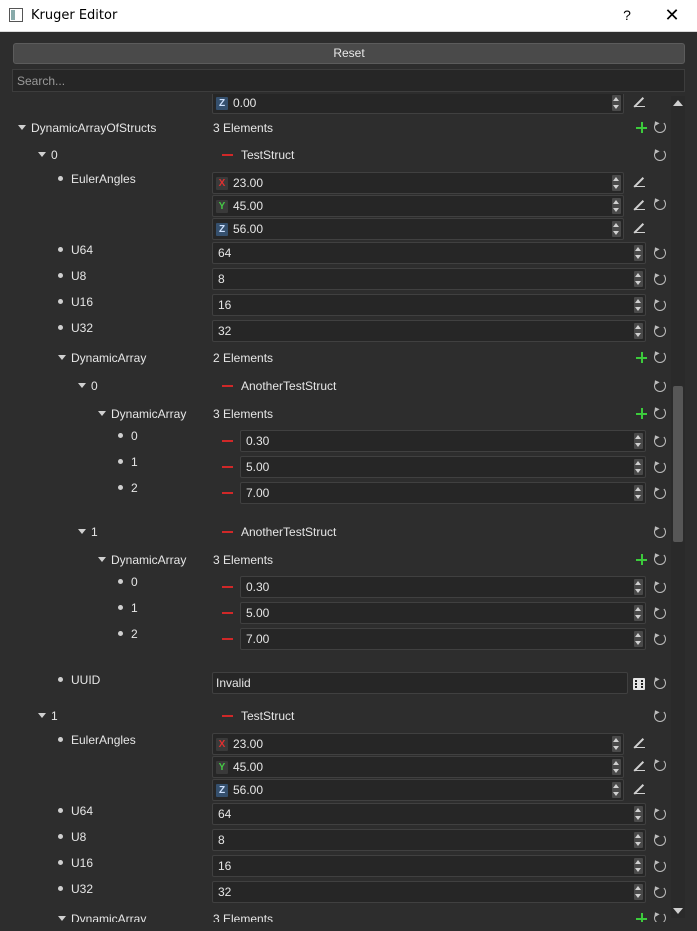 The width and height of the screenshot is (697, 931). What do you see at coordinates (418, 104) in the screenshot?
I see `euler-z-field: Z 0.00` at bounding box center [418, 104].